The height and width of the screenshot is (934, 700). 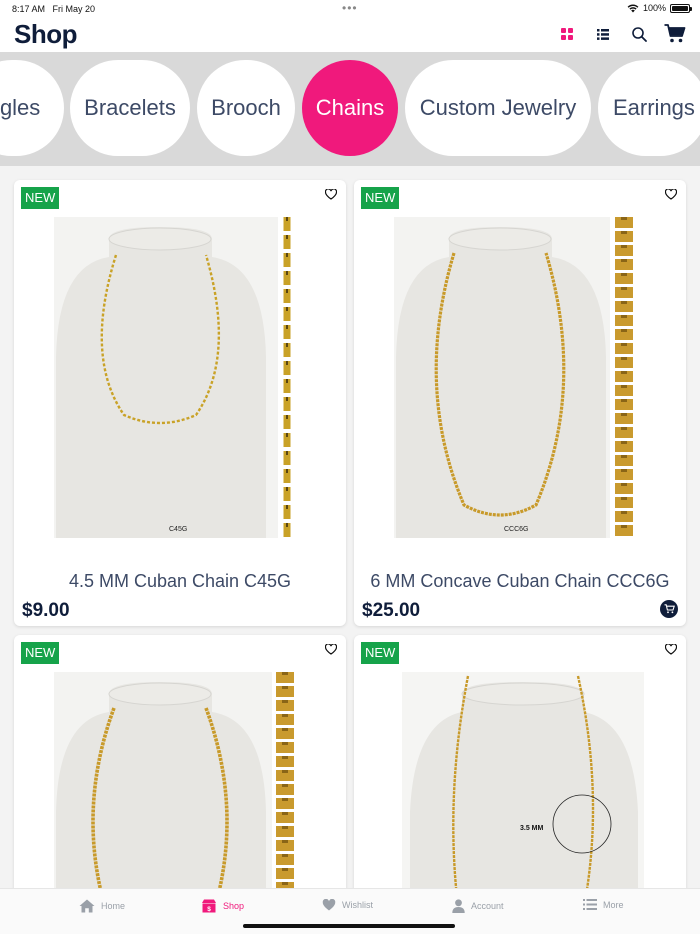 What do you see at coordinates (357, 905) in the screenshot?
I see `tab-label: Wishlist` at bounding box center [357, 905].